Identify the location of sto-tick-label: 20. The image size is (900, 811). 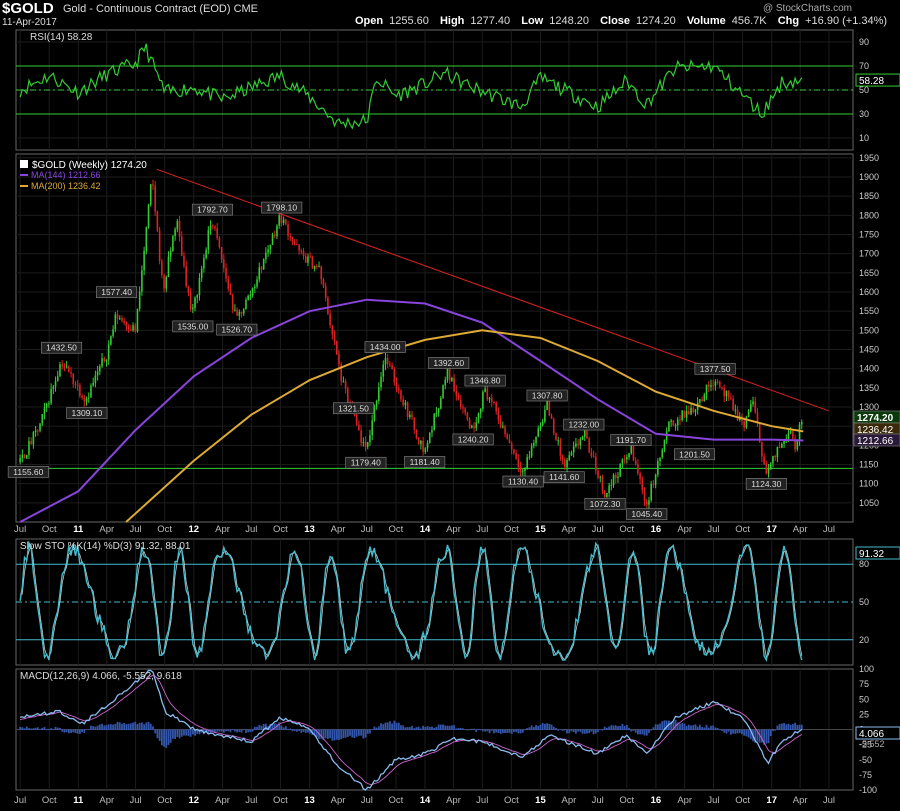
(864, 640).